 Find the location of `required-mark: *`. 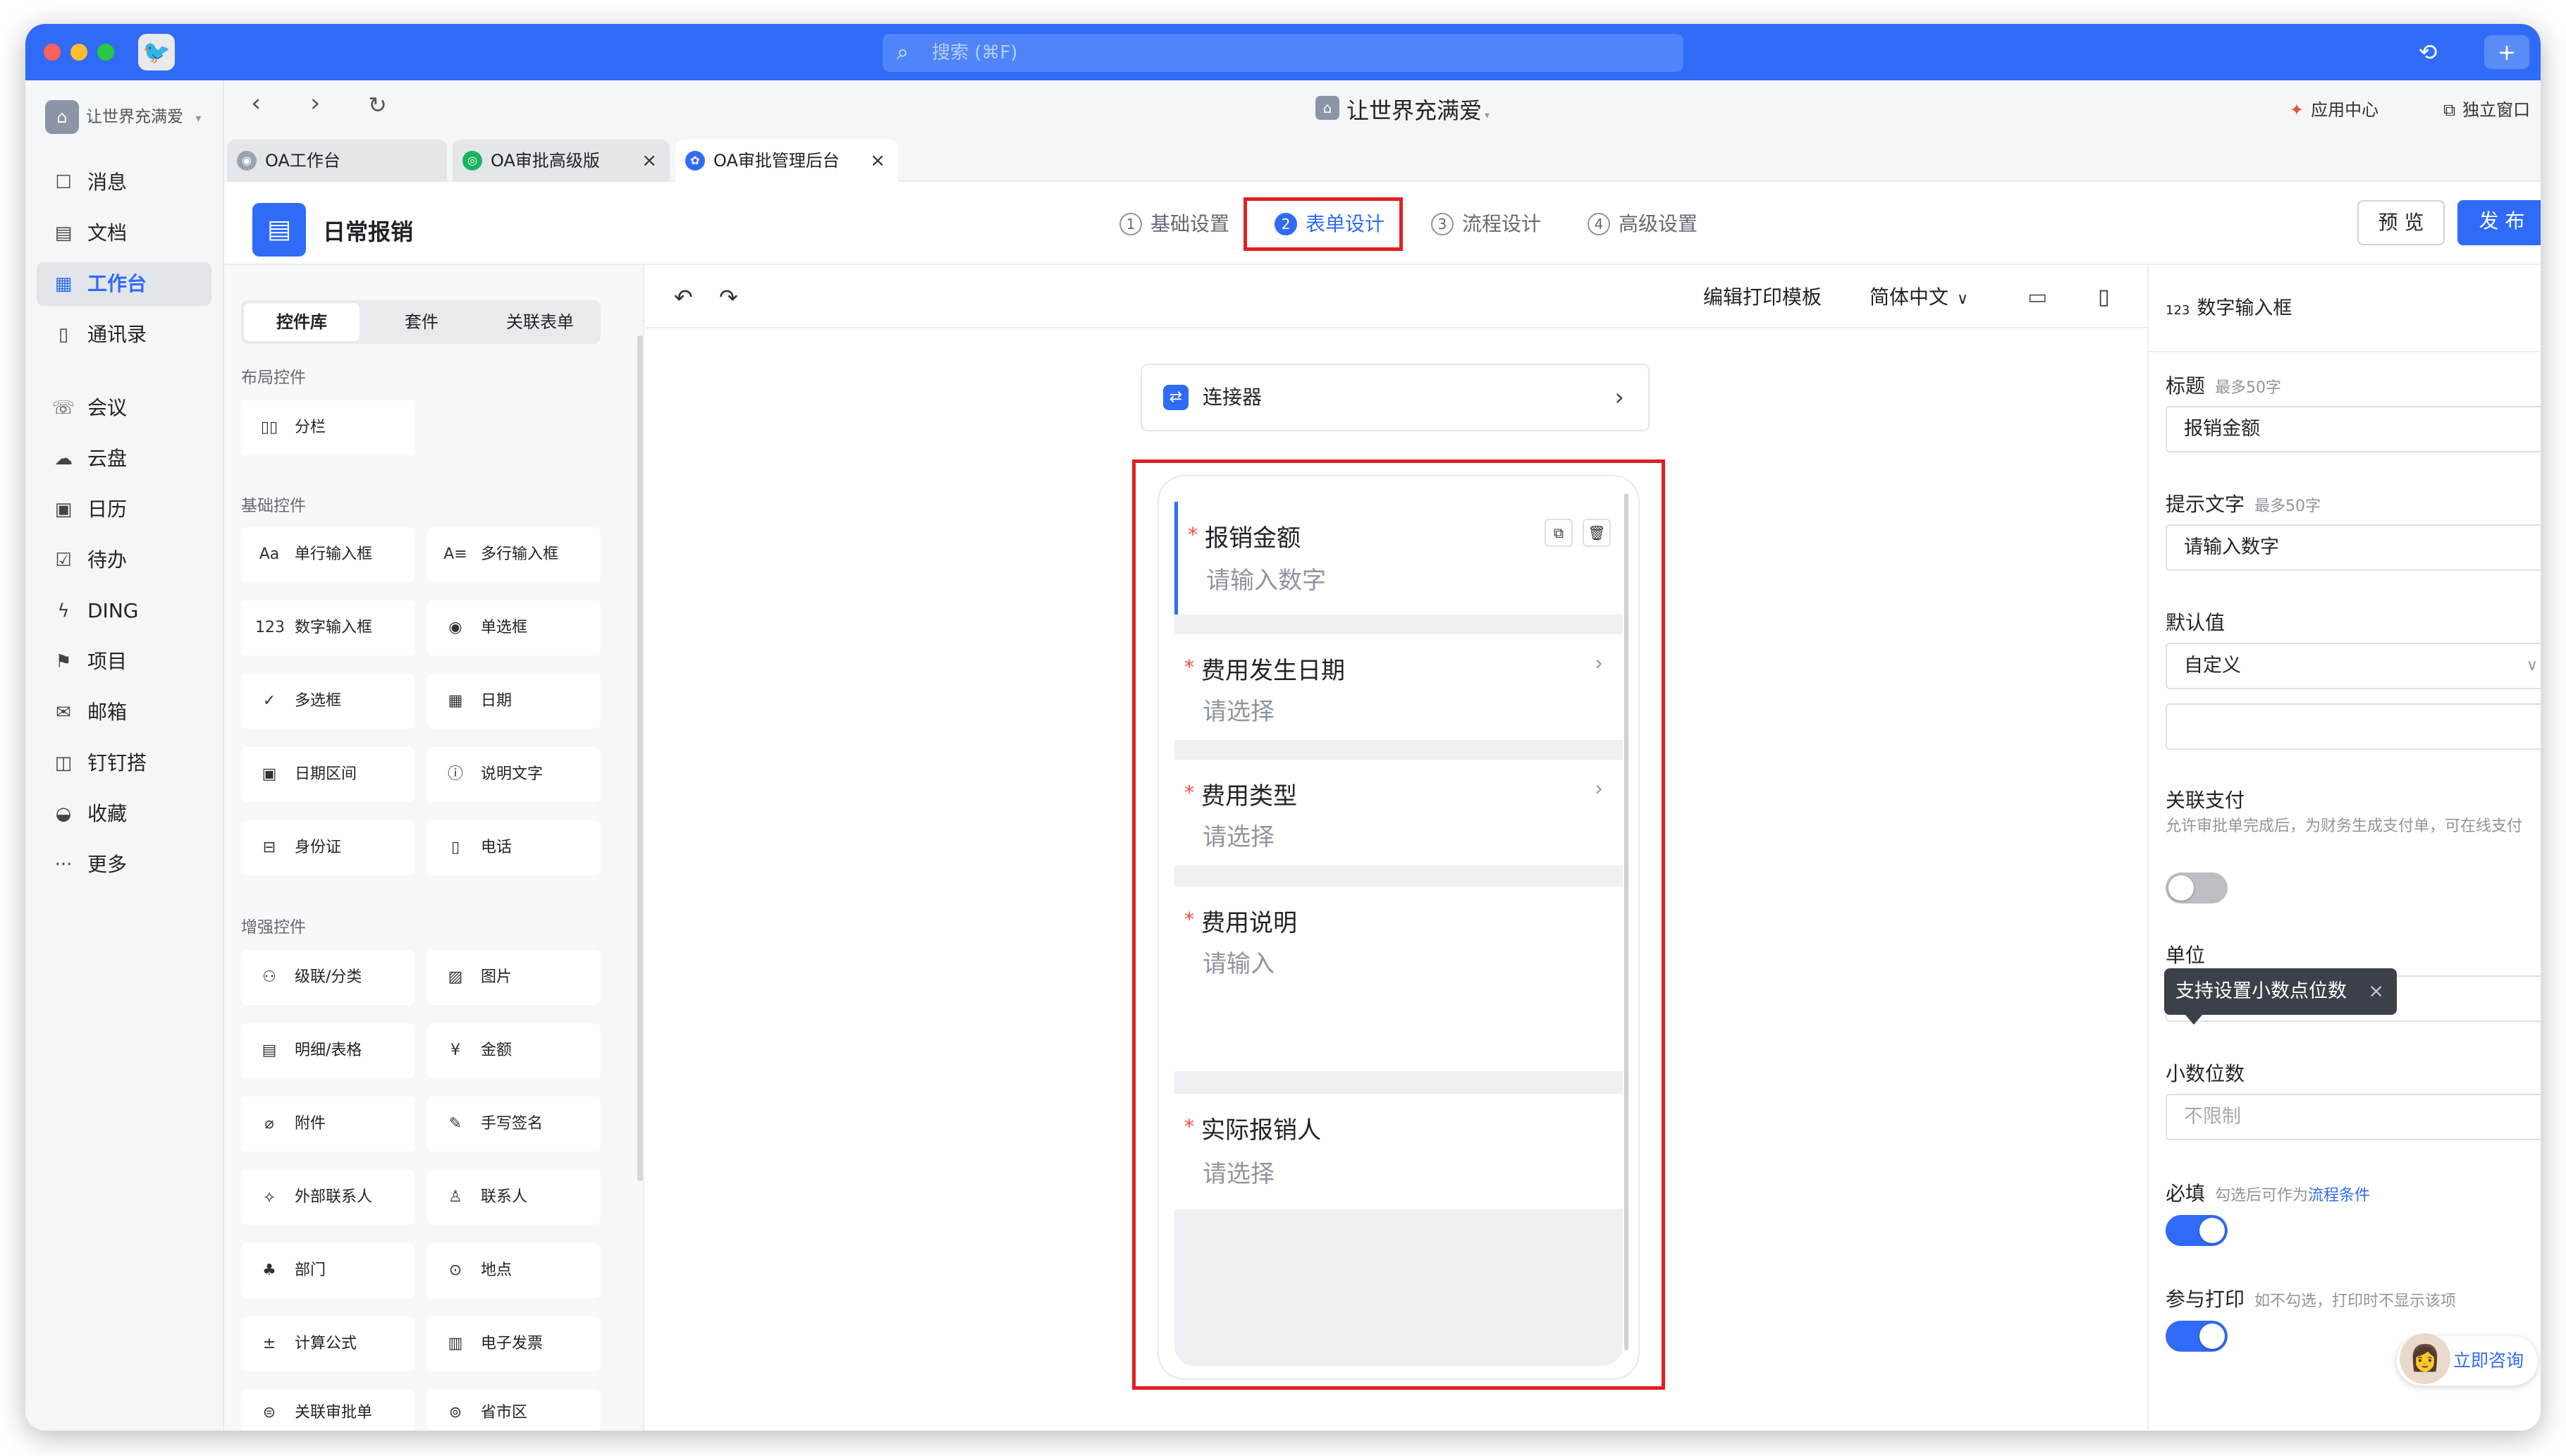

required-mark: * is located at coordinates (1189, 667).